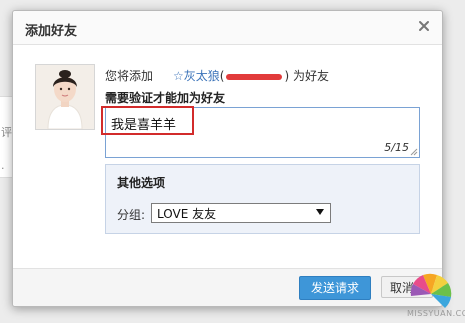  I want to click on close-icon, so click(424, 26).